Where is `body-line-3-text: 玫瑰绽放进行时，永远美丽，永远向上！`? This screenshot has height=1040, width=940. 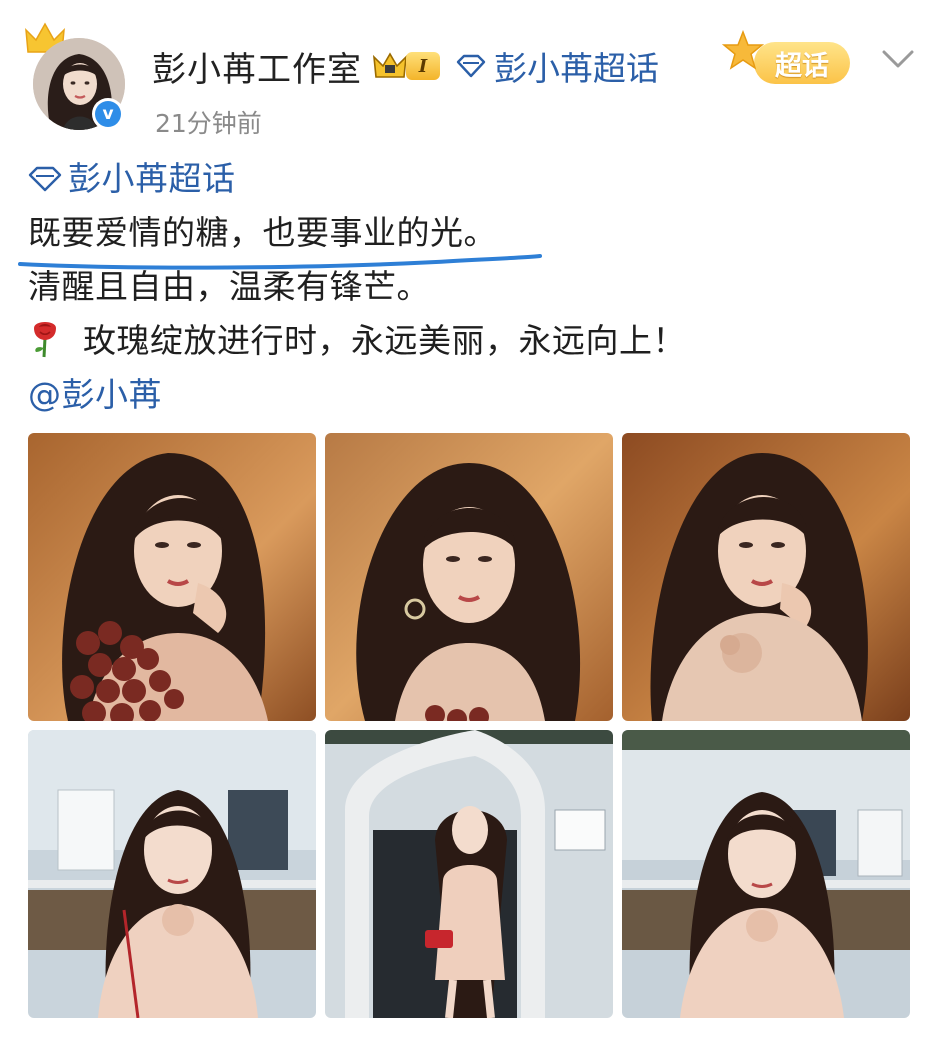 body-line-3-text: 玫瑰绽放进行时，永远美丽，永远向上！ is located at coordinates (384, 340).